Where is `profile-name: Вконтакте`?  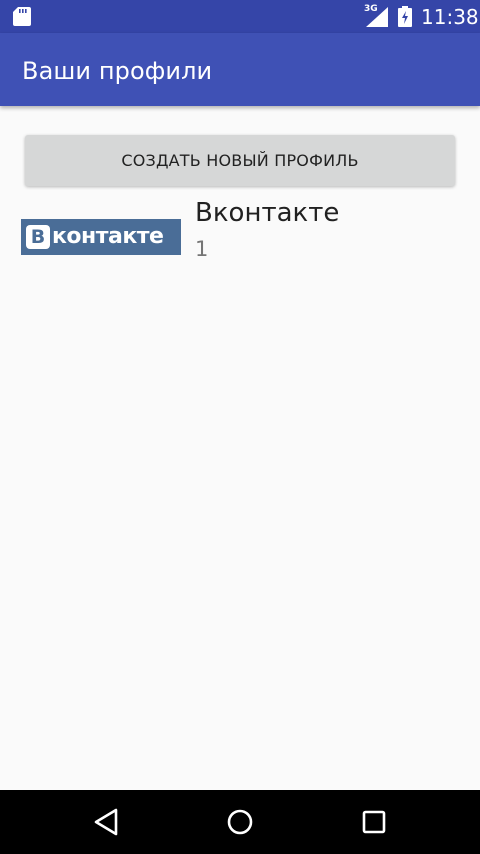 profile-name: Вконтакте is located at coordinates (267, 213).